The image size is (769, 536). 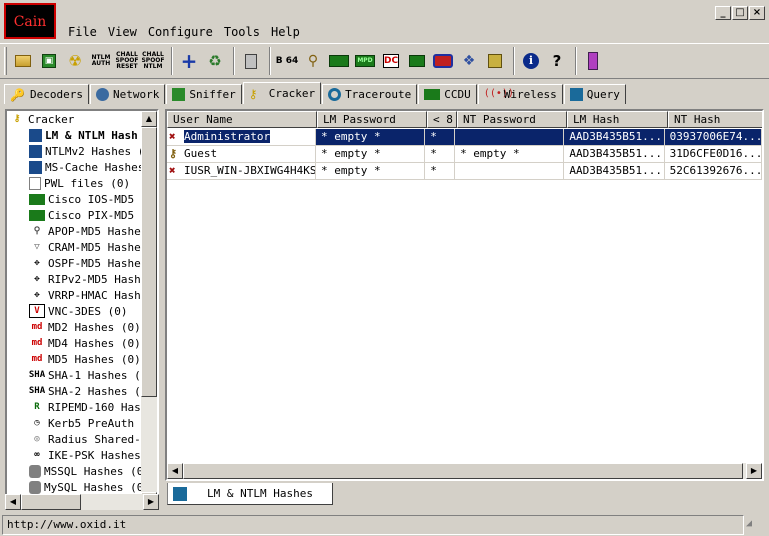 I want to click on recycle-icon: ♻, so click(x=215, y=61).